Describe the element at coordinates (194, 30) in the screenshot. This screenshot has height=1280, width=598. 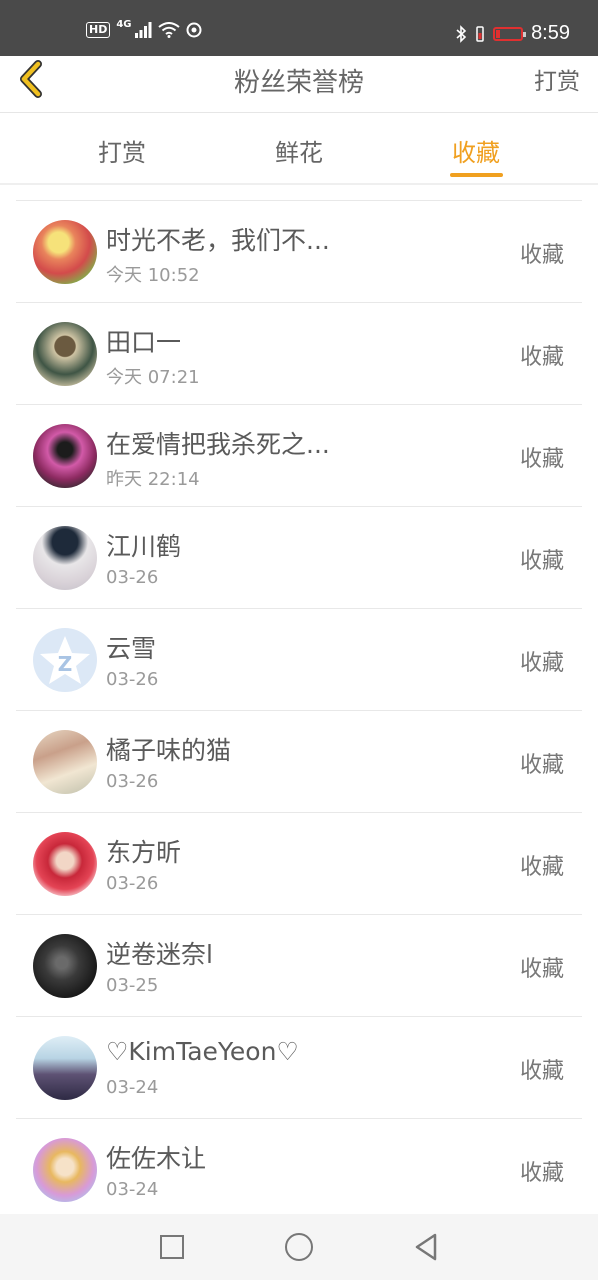
I see `hotspot-icon` at that location.